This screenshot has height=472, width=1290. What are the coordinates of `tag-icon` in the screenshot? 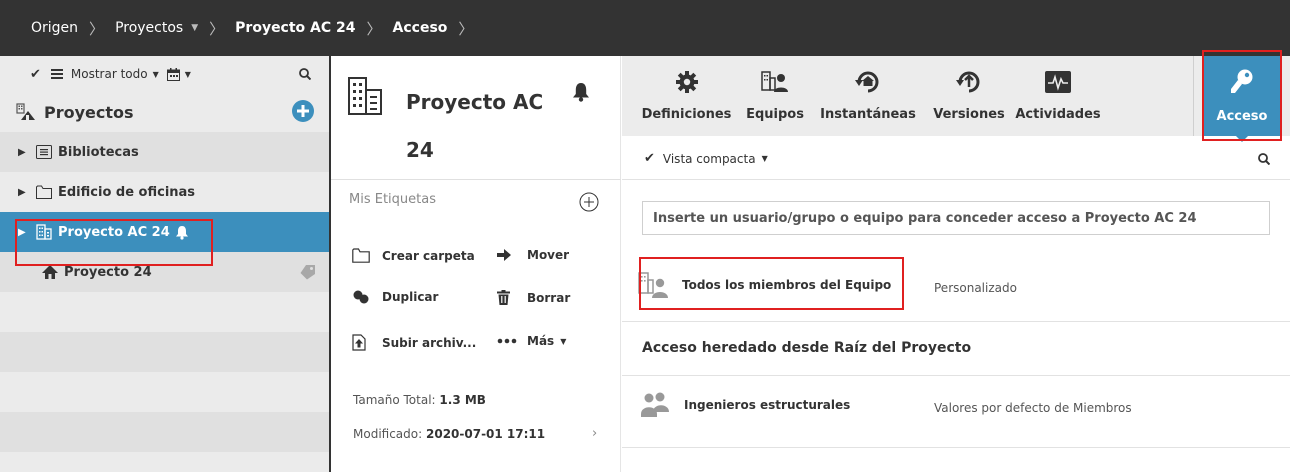 It's located at (307, 272).